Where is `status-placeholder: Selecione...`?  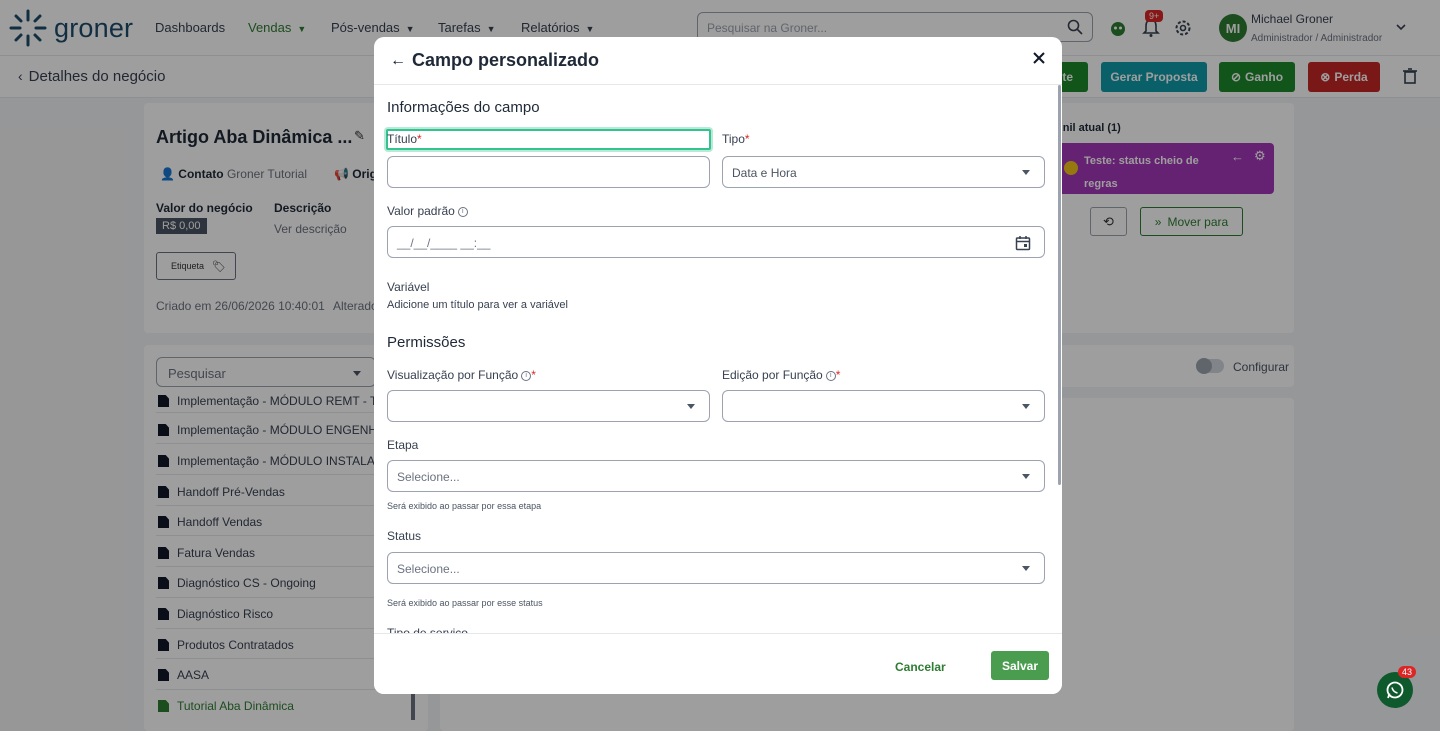 status-placeholder: Selecione... is located at coordinates (428, 569).